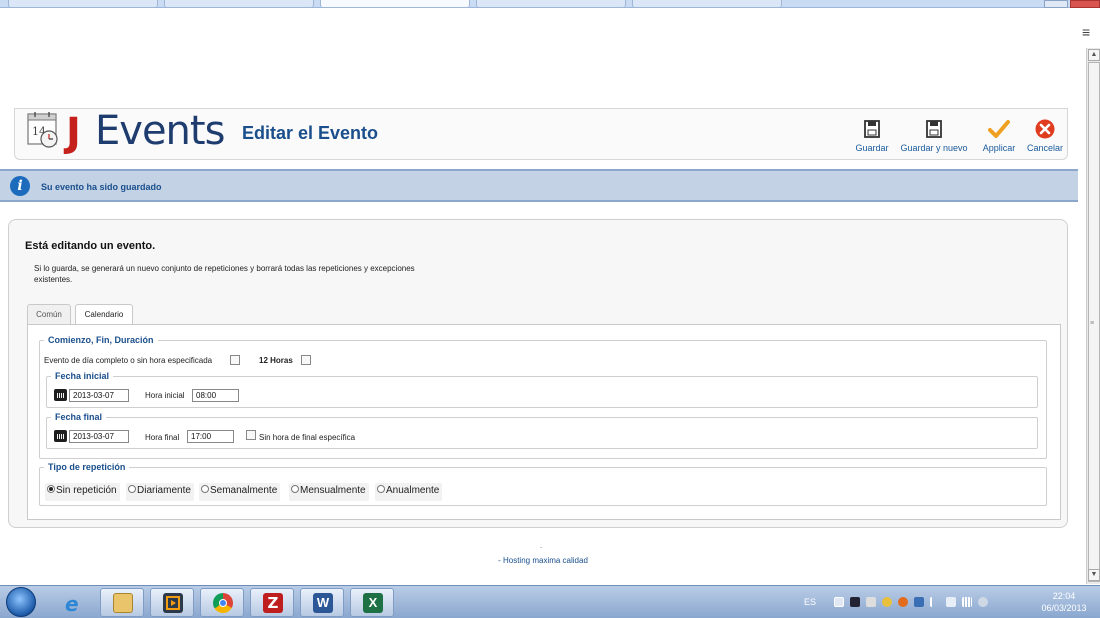 This screenshot has width=1100, height=618. I want to click on browser-tab-active, so click(395, 4).